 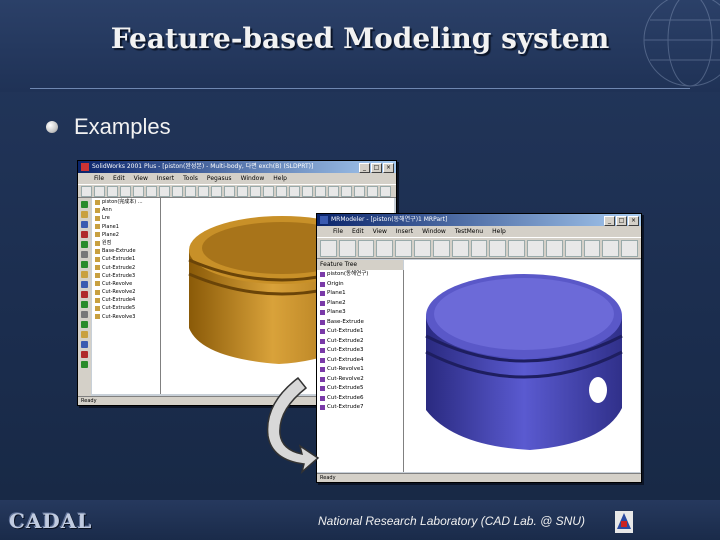 I want to click on close-button: ×, so click(x=388, y=168).